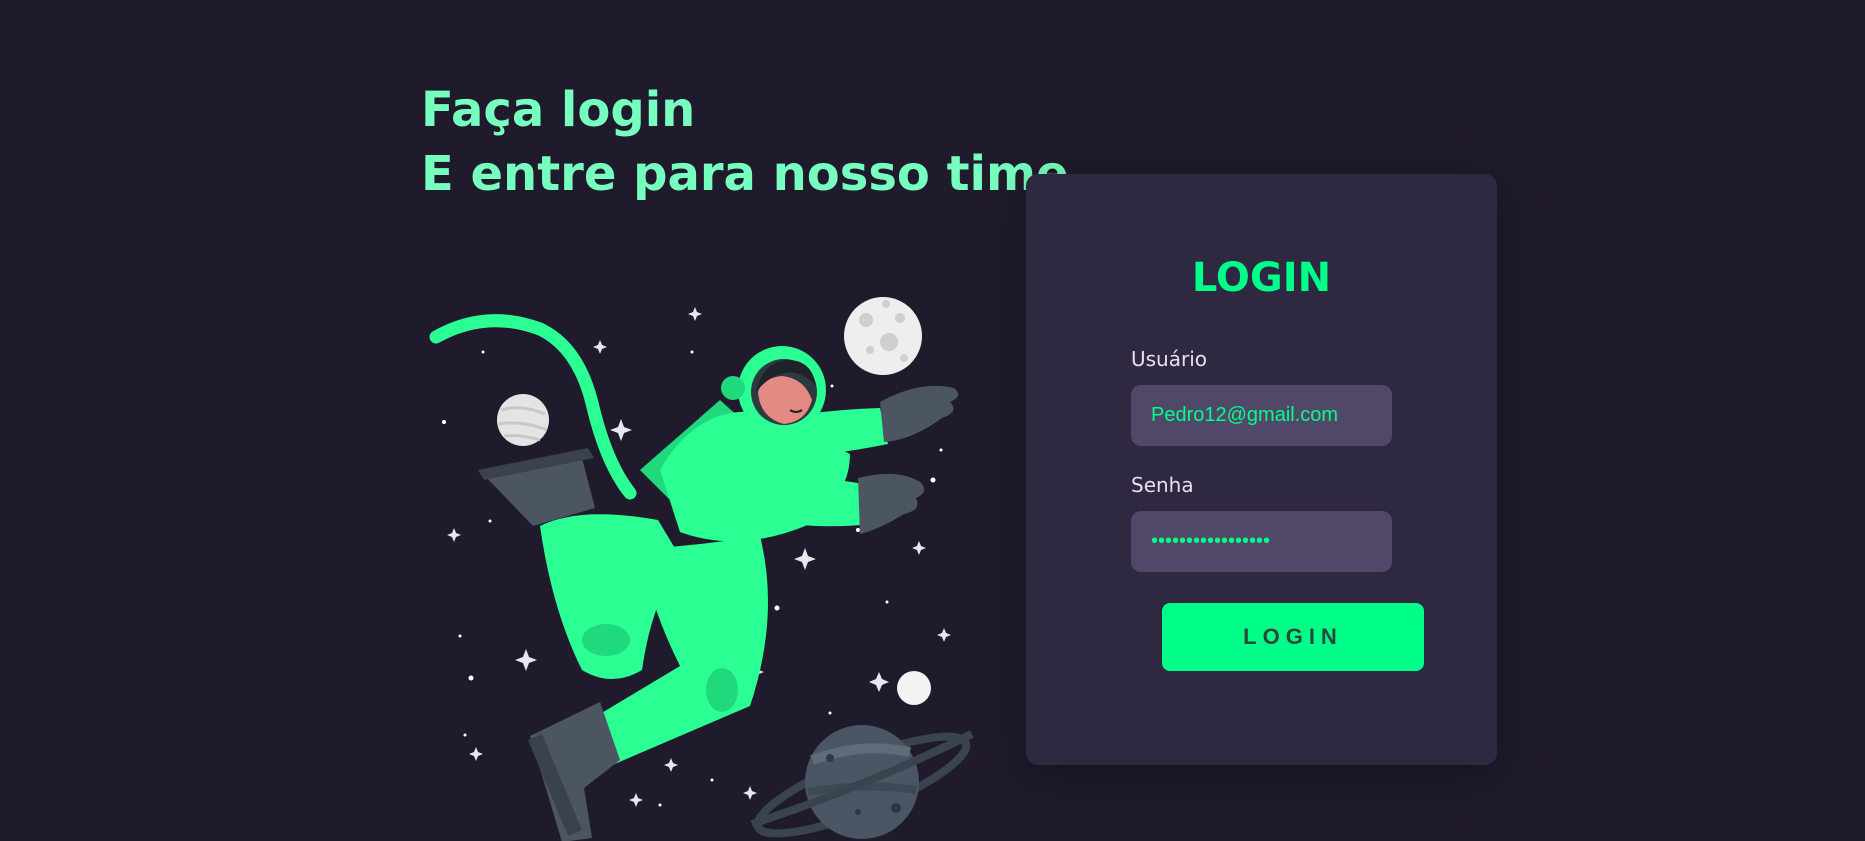 This screenshot has height=841, width=1865. Describe the element at coordinates (914, 688) in the screenshot. I see `small-moon-icon` at that location.